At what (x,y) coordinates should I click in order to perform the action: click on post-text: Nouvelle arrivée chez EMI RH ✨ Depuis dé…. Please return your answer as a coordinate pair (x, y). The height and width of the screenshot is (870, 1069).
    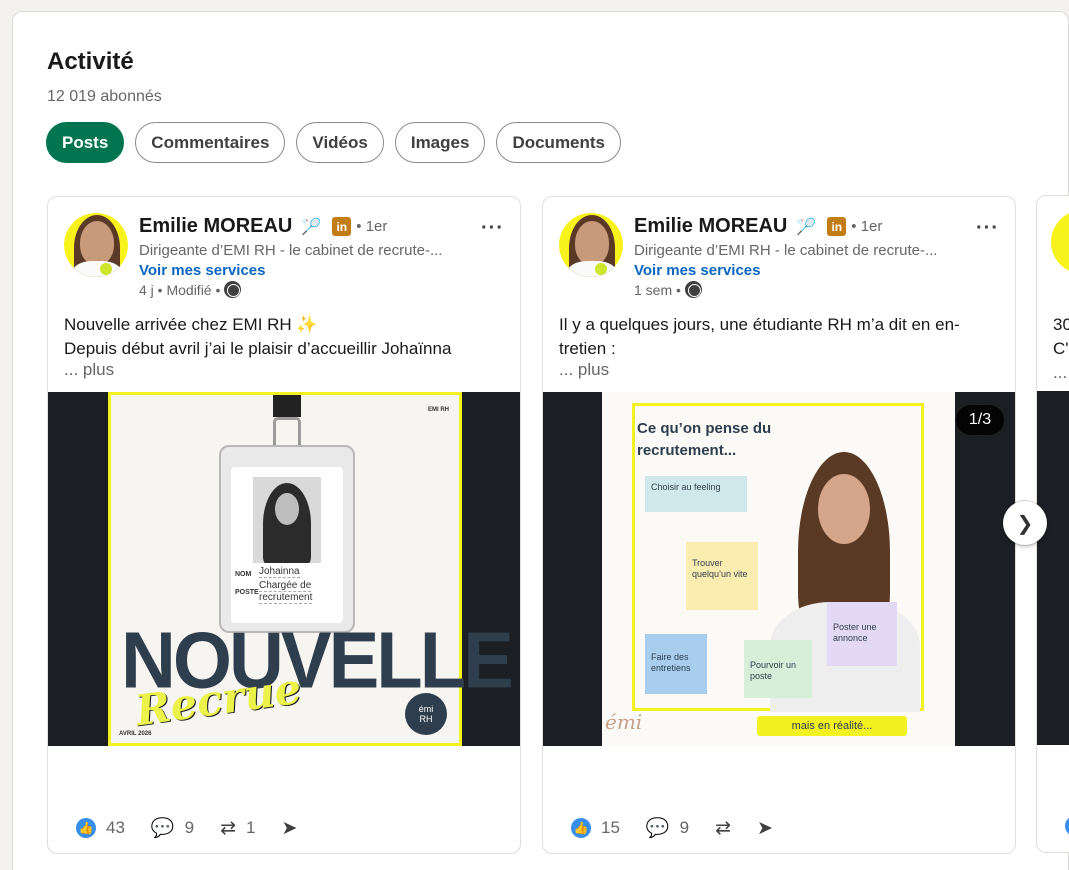
    Looking at the image, I should click on (286, 337).